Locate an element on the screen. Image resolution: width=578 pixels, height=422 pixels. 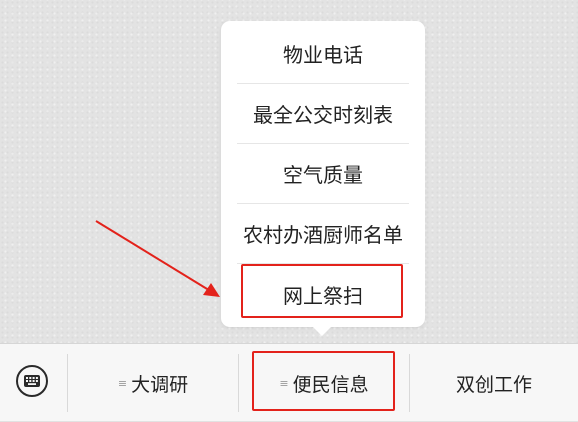
tab-research: ≡ 大调研 is located at coordinates (153, 383).